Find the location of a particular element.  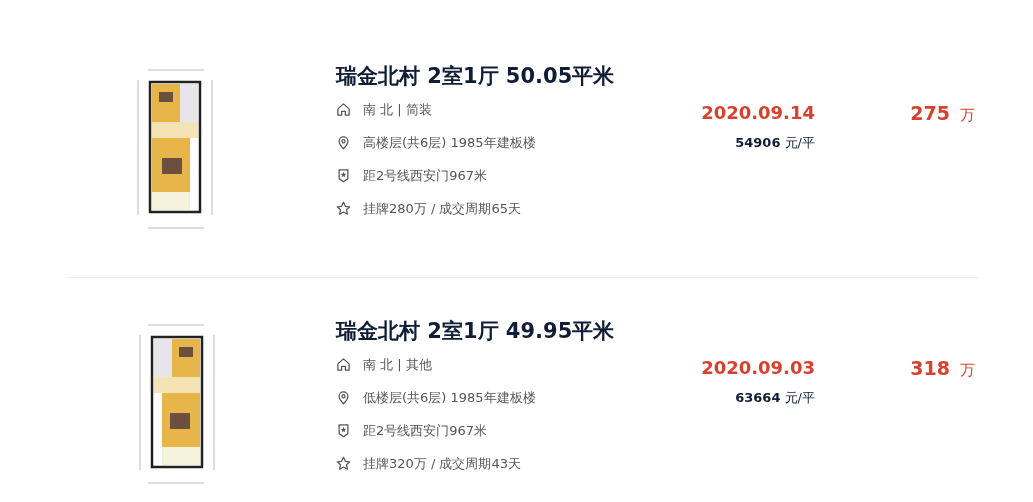

deal-date: 2020.09.14 is located at coordinates (758, 113).